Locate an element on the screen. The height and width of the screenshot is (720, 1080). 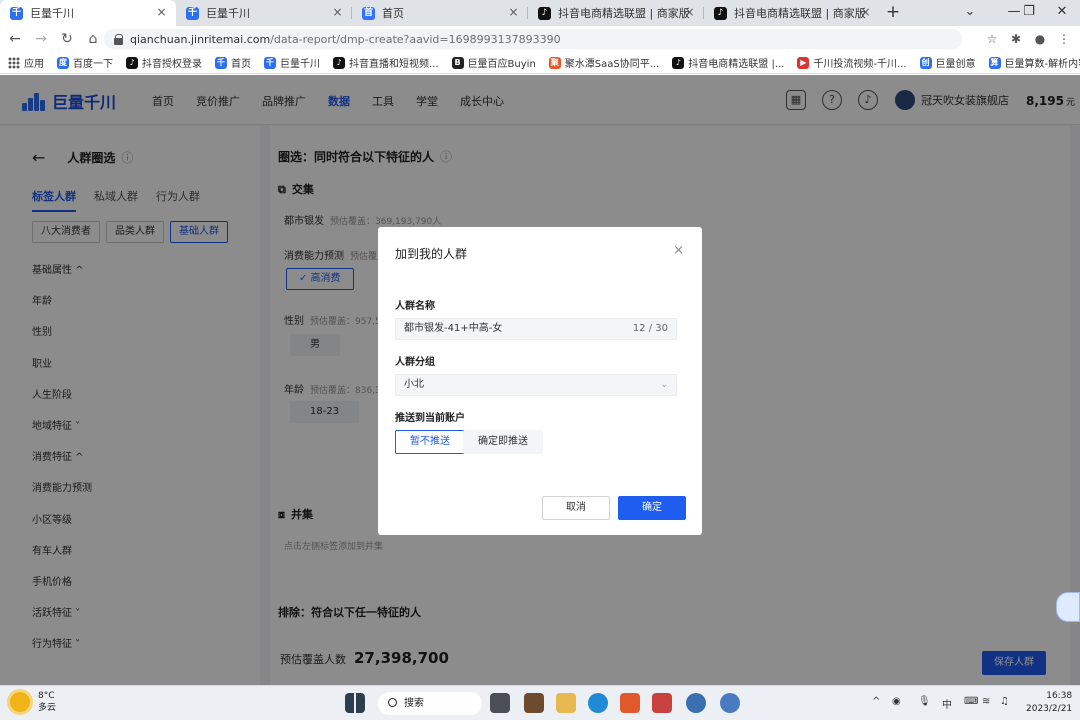
close-window-button: ✕ is located at coordinates (1062, 13).